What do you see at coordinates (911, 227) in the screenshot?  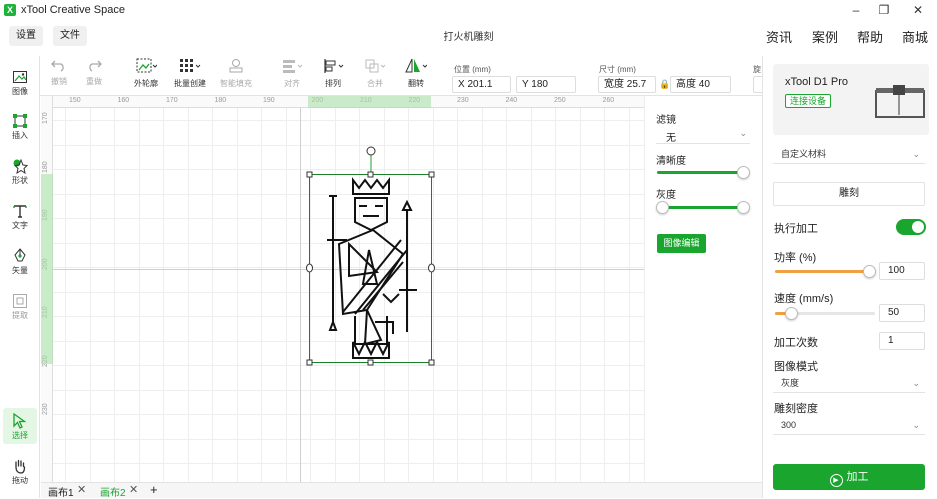 I see `execute-toggle` at bounding box center [911, 227].